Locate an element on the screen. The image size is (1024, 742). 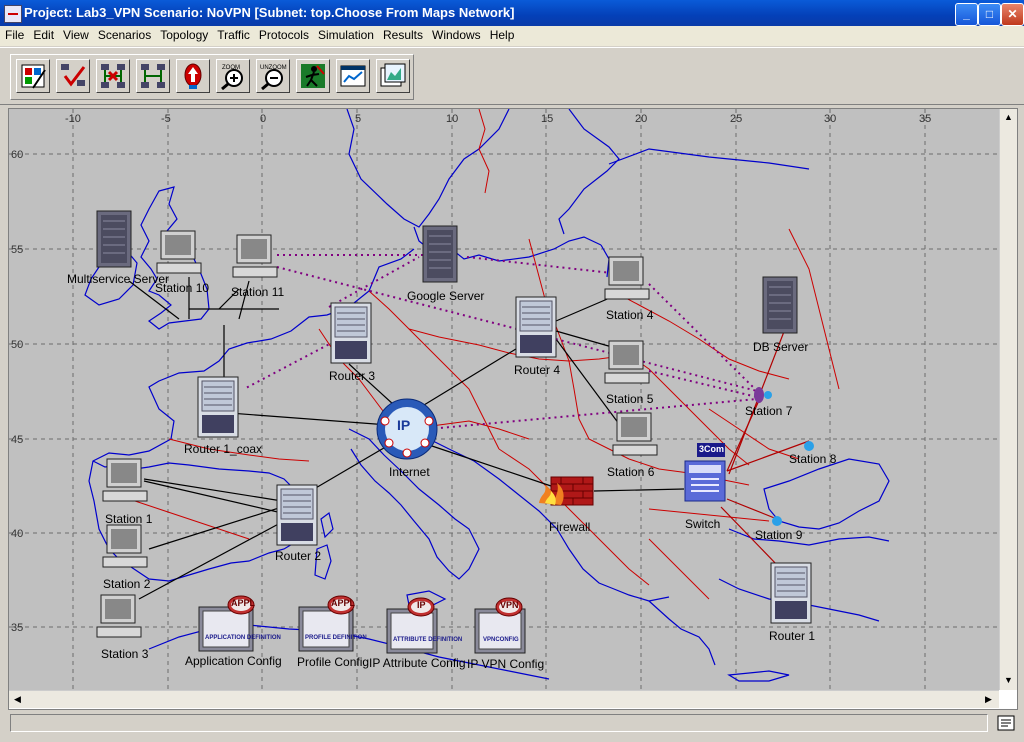
up-arrow-icon is located at coordinates (193, 76).